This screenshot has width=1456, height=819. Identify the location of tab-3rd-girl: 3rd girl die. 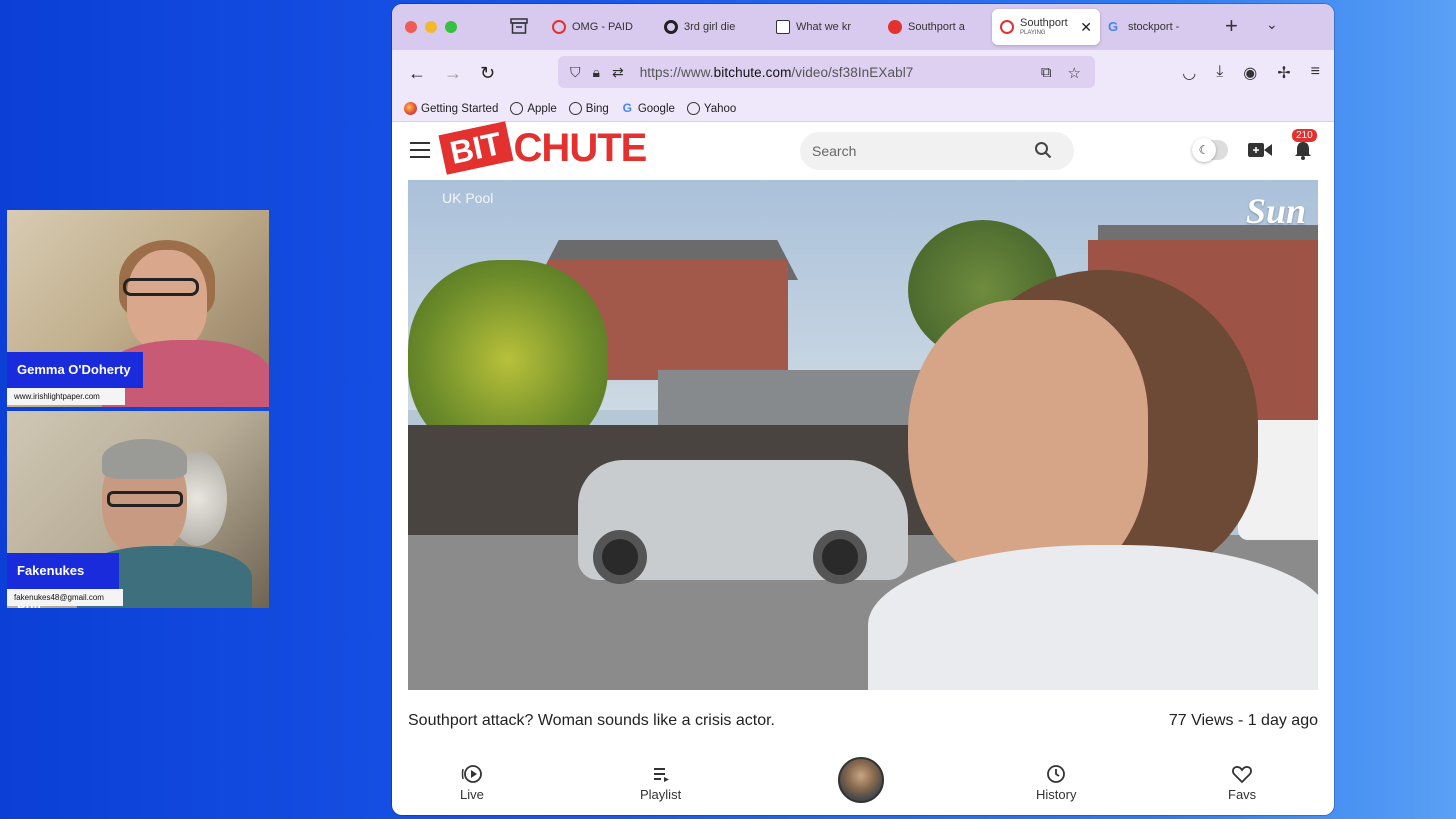
(712, 27).